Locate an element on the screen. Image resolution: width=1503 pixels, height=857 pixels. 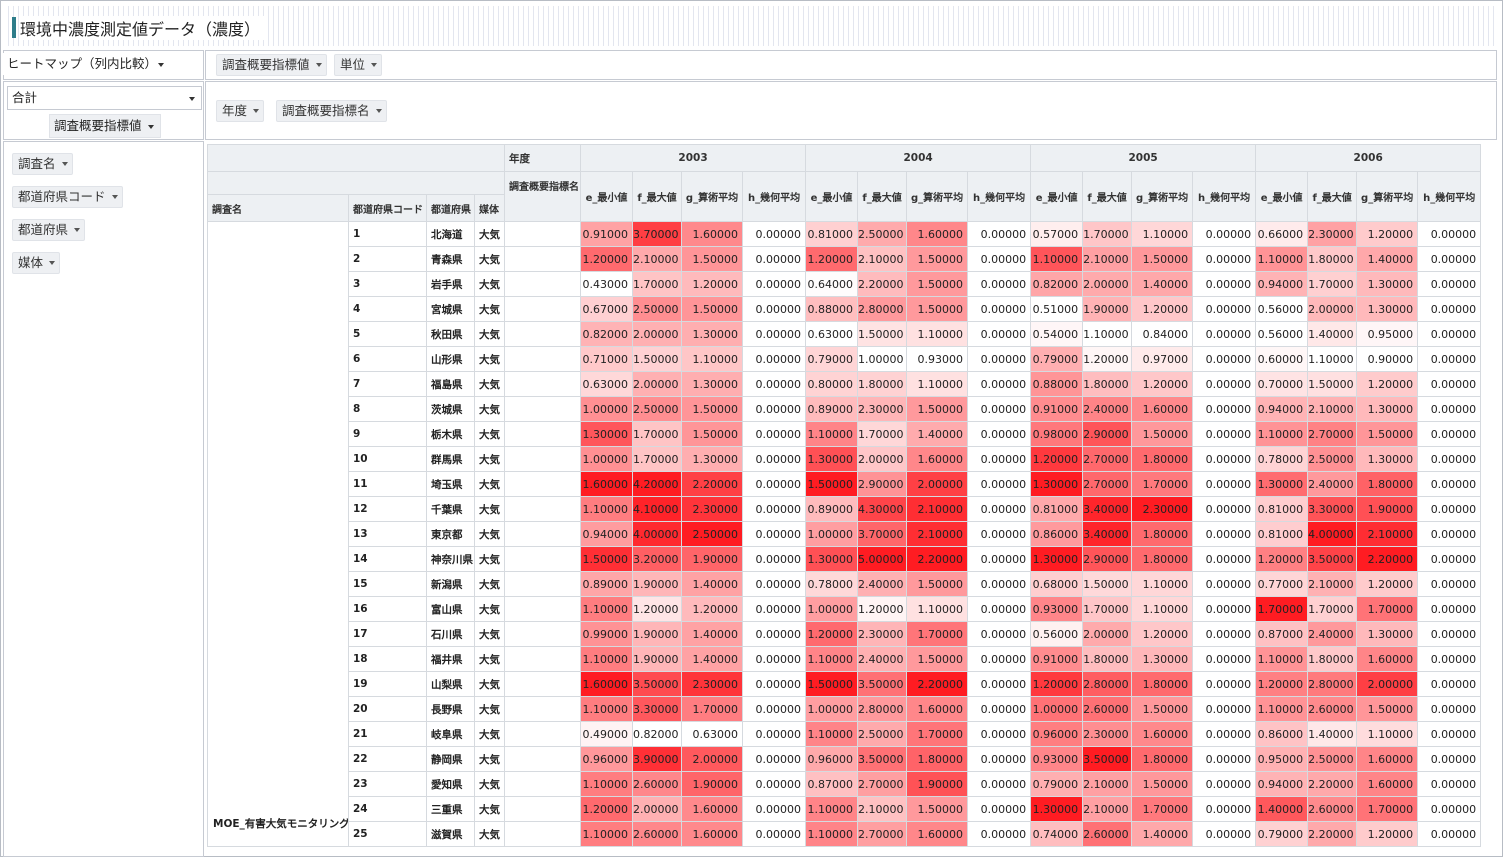
value-cell: 0.49000 is located at coordinates (606, 734).